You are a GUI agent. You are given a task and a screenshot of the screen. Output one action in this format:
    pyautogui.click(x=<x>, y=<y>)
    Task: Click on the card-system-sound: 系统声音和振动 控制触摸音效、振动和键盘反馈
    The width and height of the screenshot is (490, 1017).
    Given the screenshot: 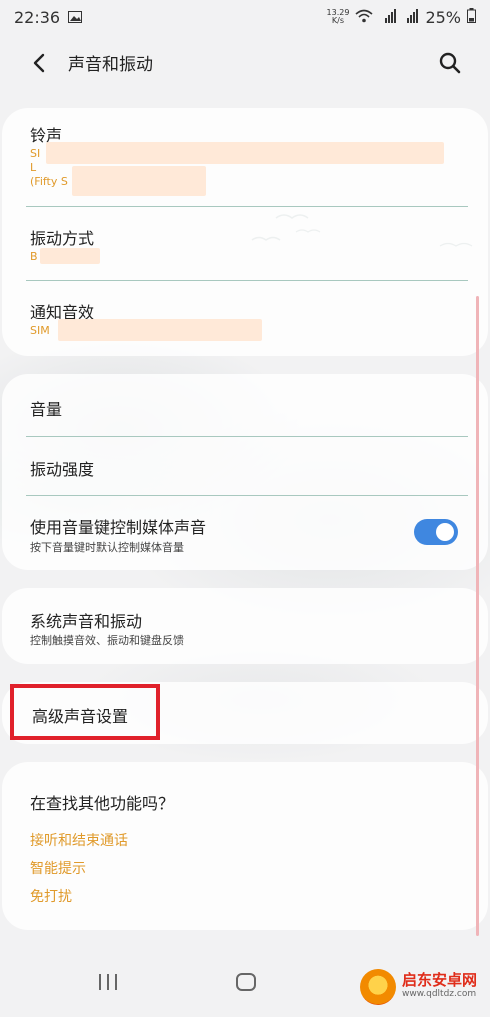 What is the action you would take?
    pyautogui.click(x=245, y=626)
    